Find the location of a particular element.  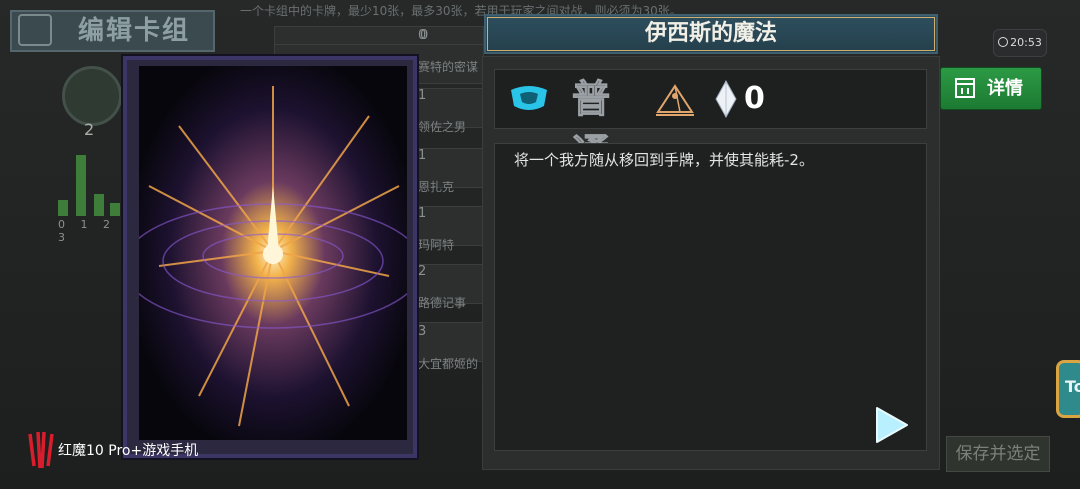

side-tab-button: To is located at coordinates (1068, 389).